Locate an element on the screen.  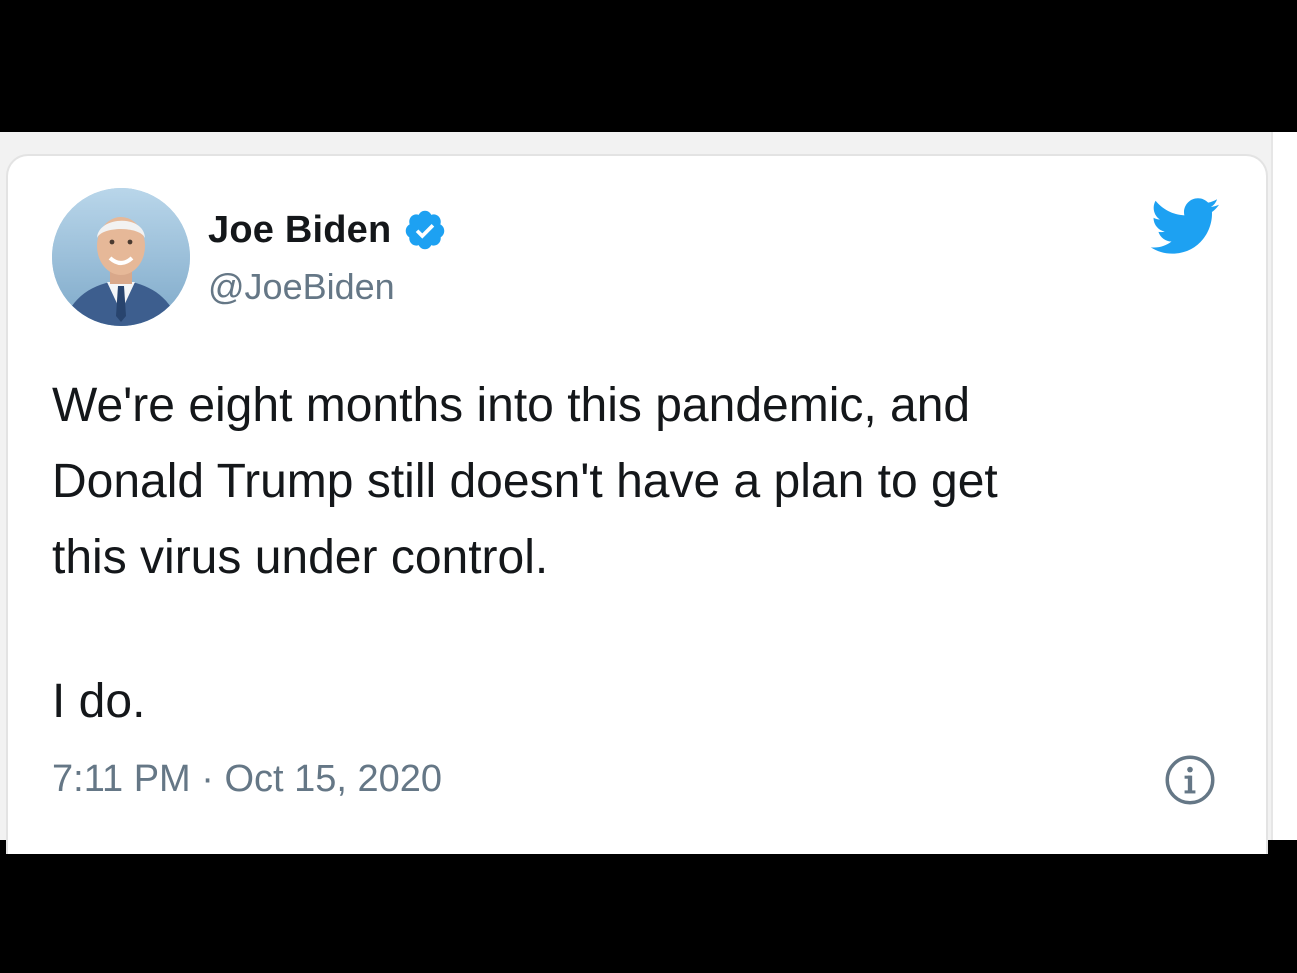
avatar is located at coordinates (121, 257).